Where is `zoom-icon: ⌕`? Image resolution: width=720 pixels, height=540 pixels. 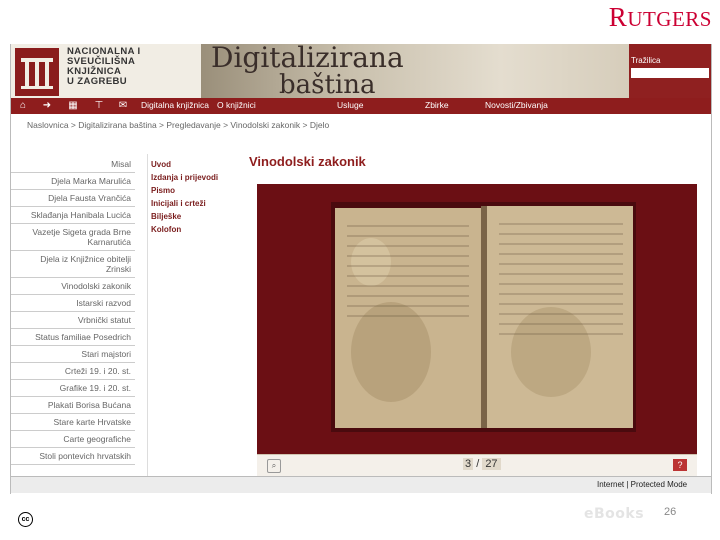
zoom-icon: ⌕ is located at coordinates (274, 466).